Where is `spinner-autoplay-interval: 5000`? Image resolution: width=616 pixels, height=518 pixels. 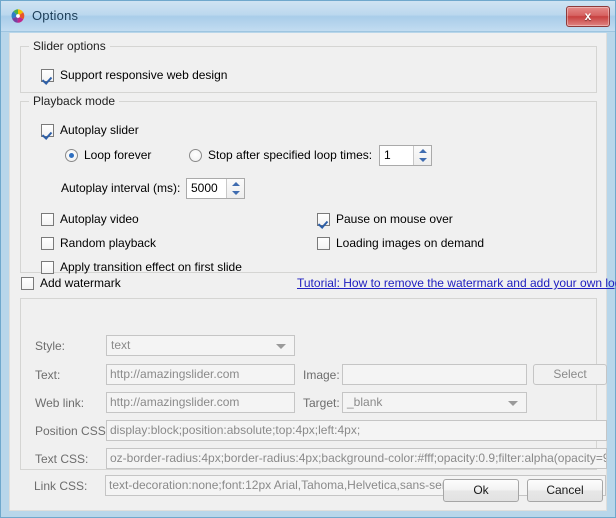
spinner-autoplay-interval: 5000 is located at coordinates (215, 188).